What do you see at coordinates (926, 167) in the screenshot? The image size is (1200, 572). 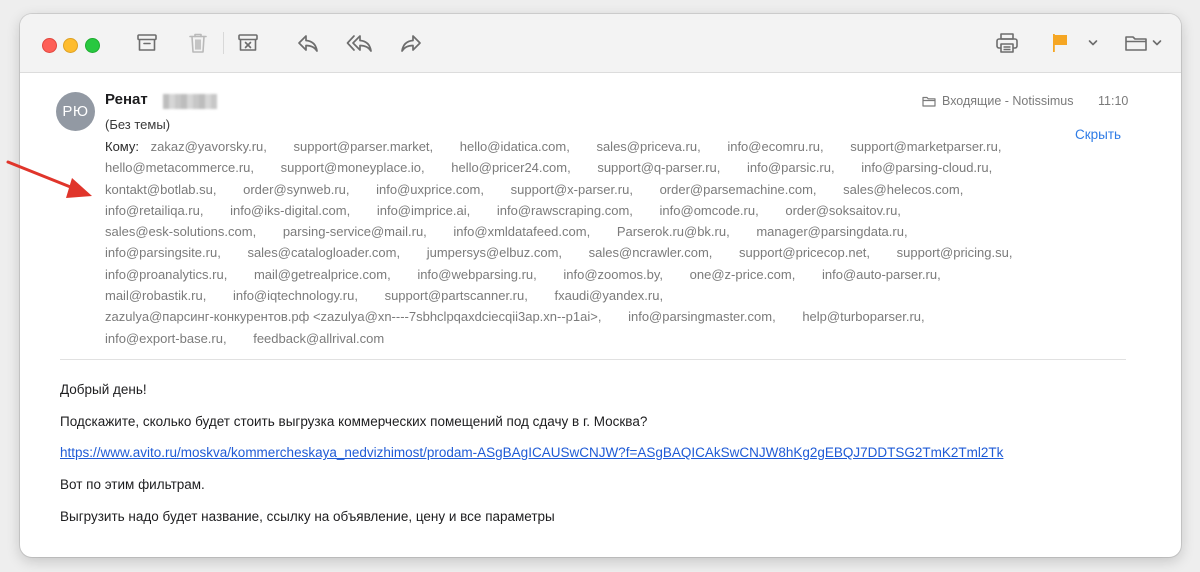 I see `recipient-address: info@parsing-cloud.ru,` at bounding box center [926, 167].